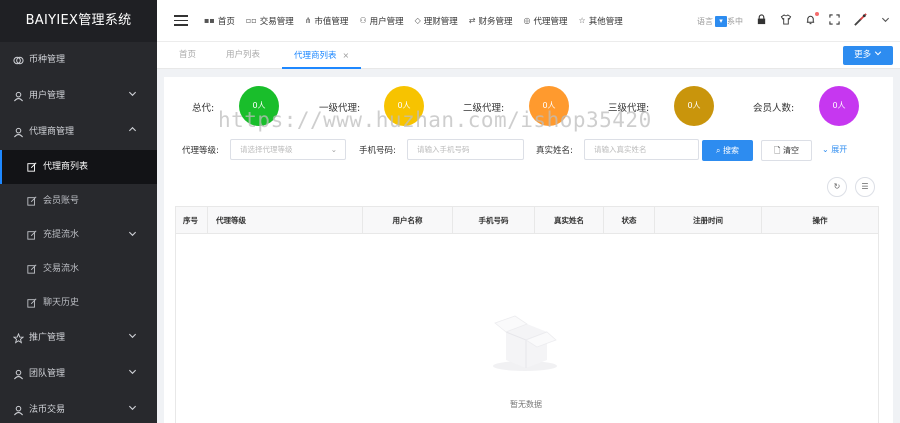  Describe the element at coordinates (629, 220) in the screenshot. I see `column-header: 状态` at that location.